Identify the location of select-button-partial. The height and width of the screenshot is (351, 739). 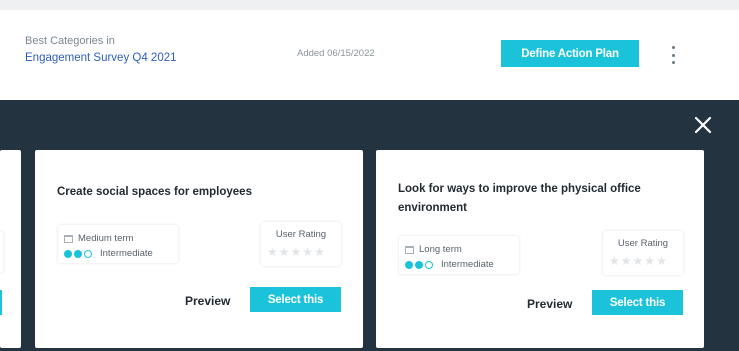
(1, 302).